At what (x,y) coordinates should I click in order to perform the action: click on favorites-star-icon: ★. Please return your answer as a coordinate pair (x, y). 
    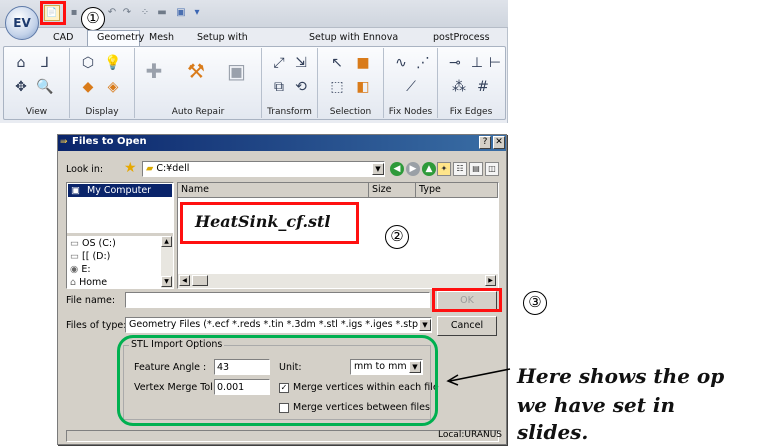
    Looking at the image, I should click on (130, 168).